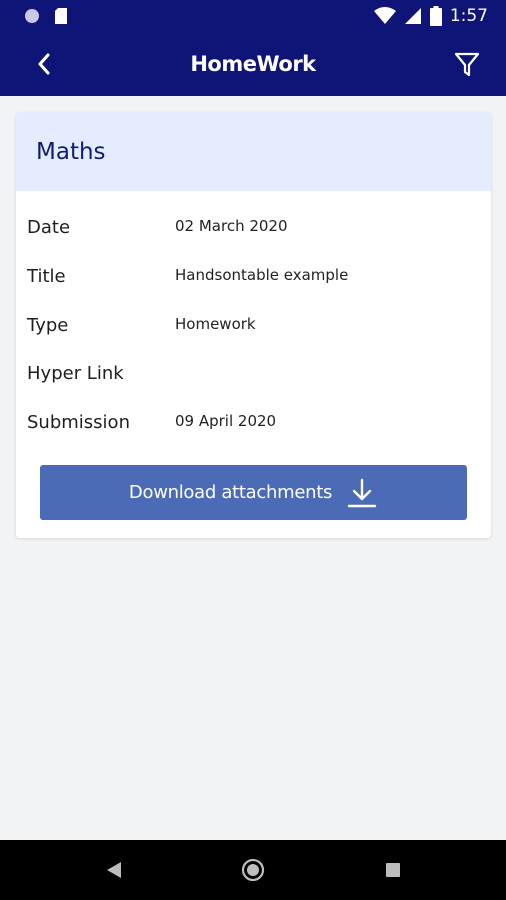 The width and height of the screenshot is (506, 900). Describe the element at coordinates (435, 16) in the screenshot. I see `battery-icon` at that location.